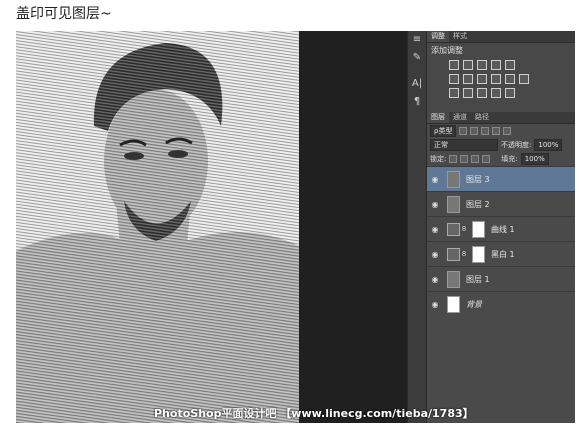  Describe the element at coordinates (447, 50) in the screenshot. I see `add-adjustment-title: 添加调整` at that location.